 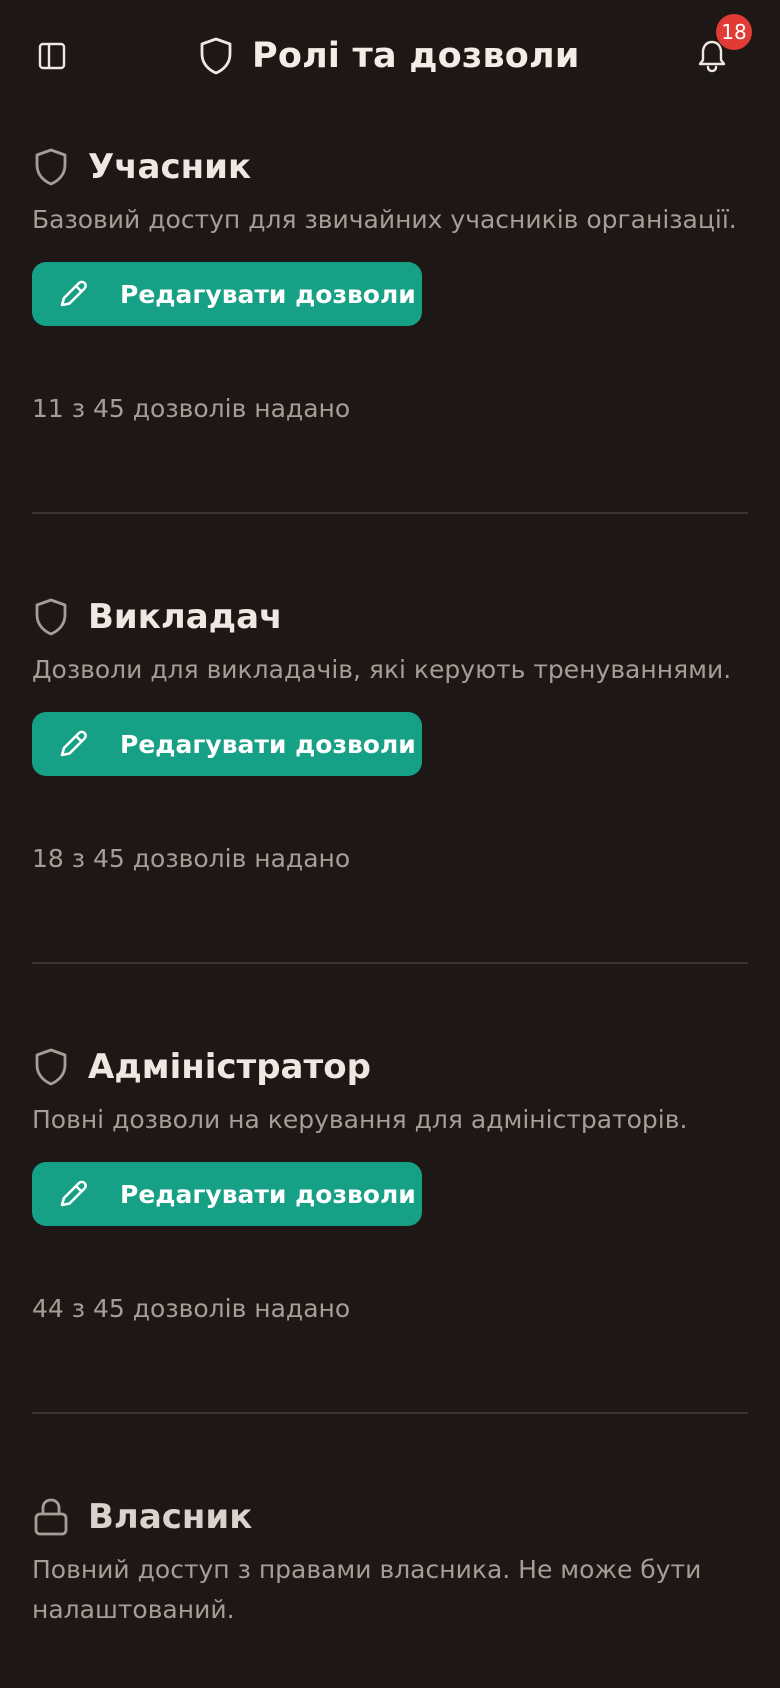 I want to click on role-name: Власник, so click(x=170, y=1517).